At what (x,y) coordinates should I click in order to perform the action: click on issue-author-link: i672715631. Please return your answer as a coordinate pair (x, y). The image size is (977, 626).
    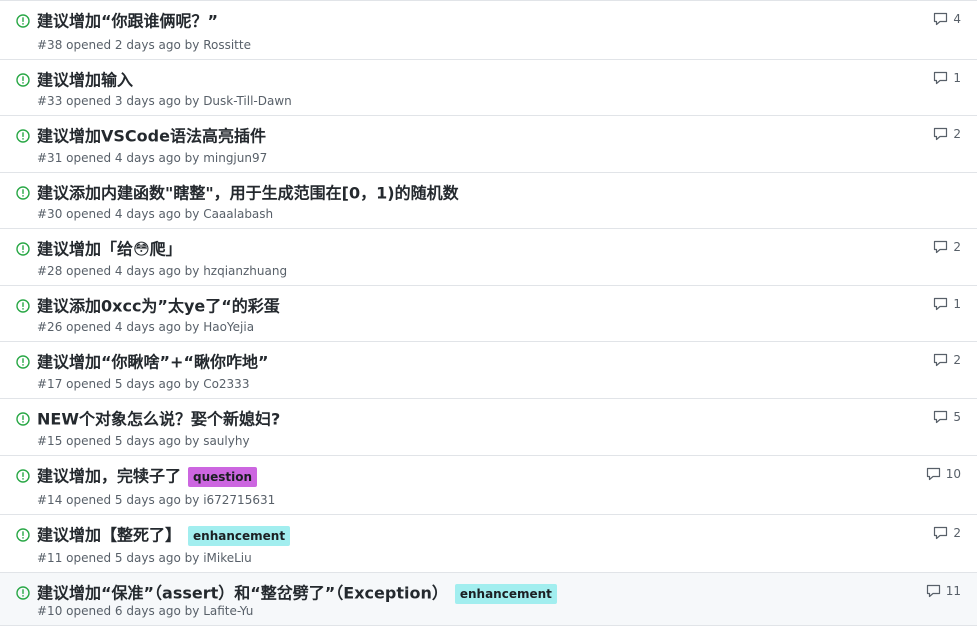
    Looking at the image, I should click on (239, 500).